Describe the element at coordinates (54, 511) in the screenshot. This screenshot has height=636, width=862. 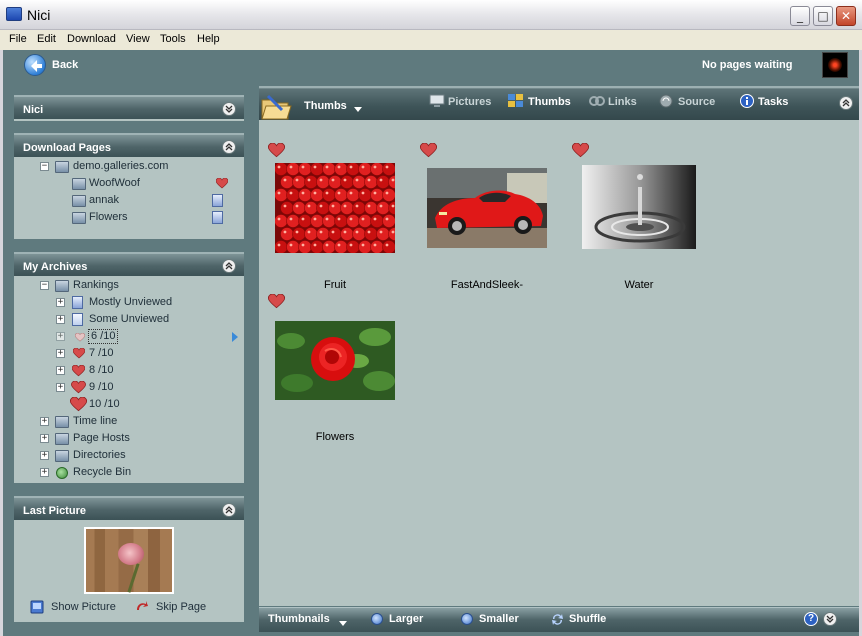
I see `last-picture-title: Last Picture` at that location.